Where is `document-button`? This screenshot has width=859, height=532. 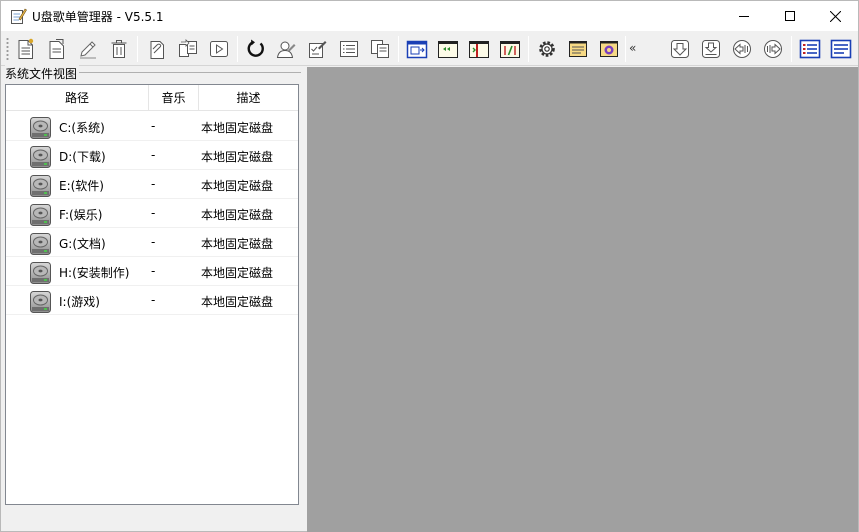 document-button is located at coordinates (578, 49).